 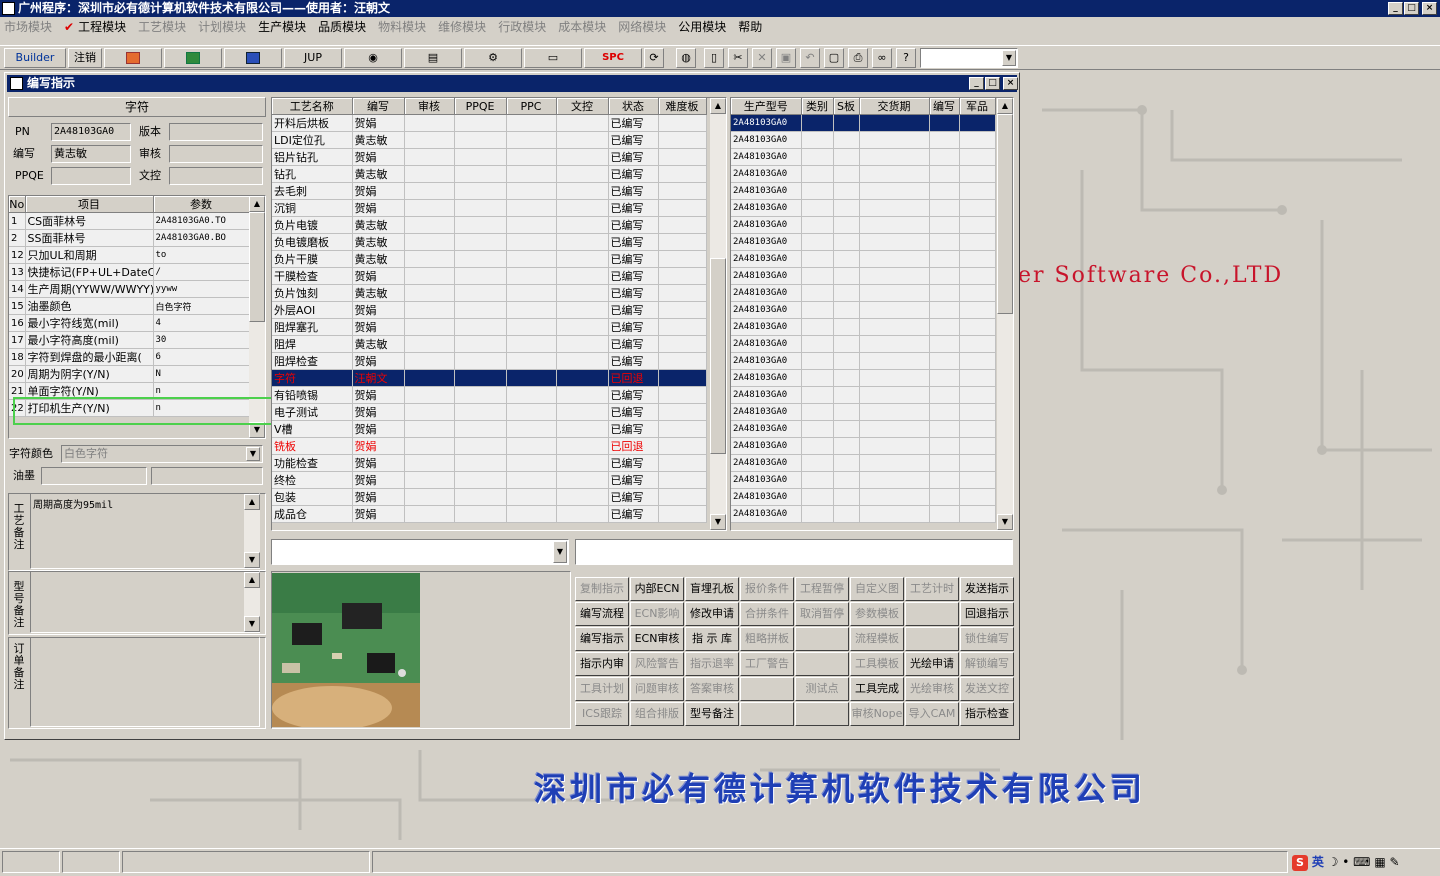 What do you see at coordinates (129, 323) in the screenshot?
I see `params-row: 16 最小字符线宽(mil) 4` at bounding box center [129, 323].